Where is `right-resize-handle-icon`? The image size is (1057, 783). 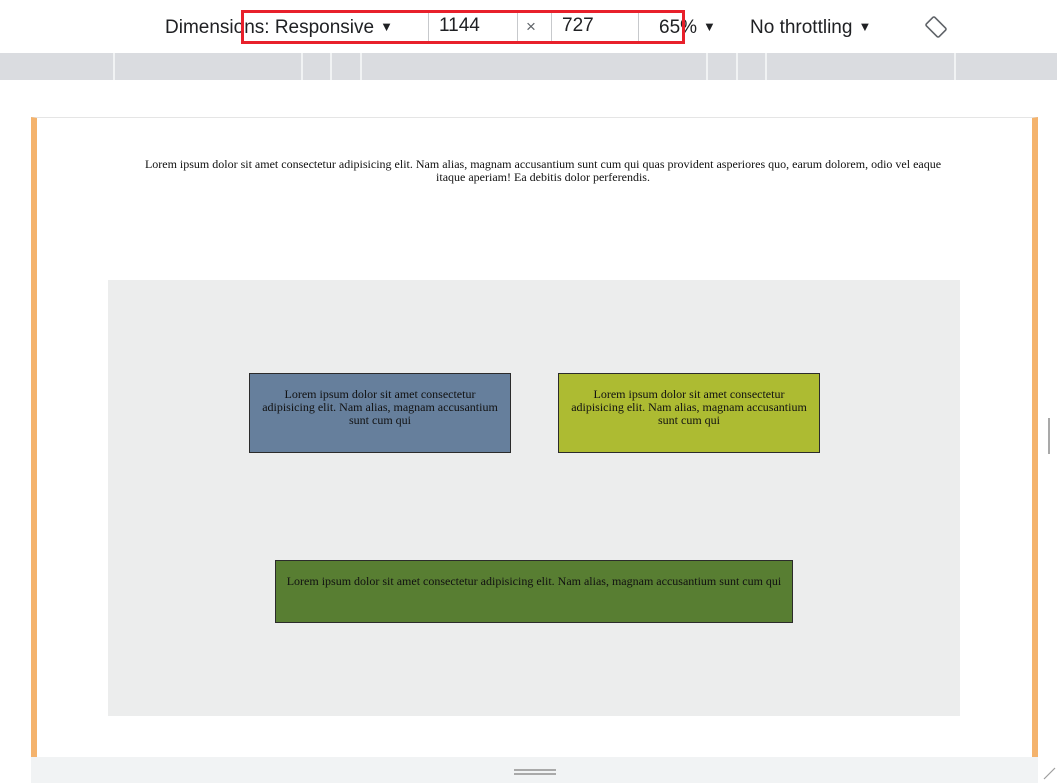
right-resize-handle-icon is located at coordinates (1050, 436).